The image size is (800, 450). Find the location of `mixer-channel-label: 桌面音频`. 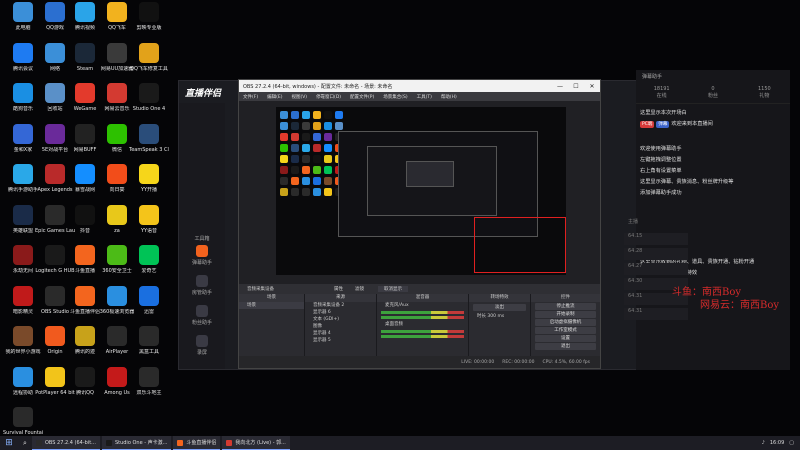

mixer-channel-label: 桌面音频 is located at coordinates (394, 324).